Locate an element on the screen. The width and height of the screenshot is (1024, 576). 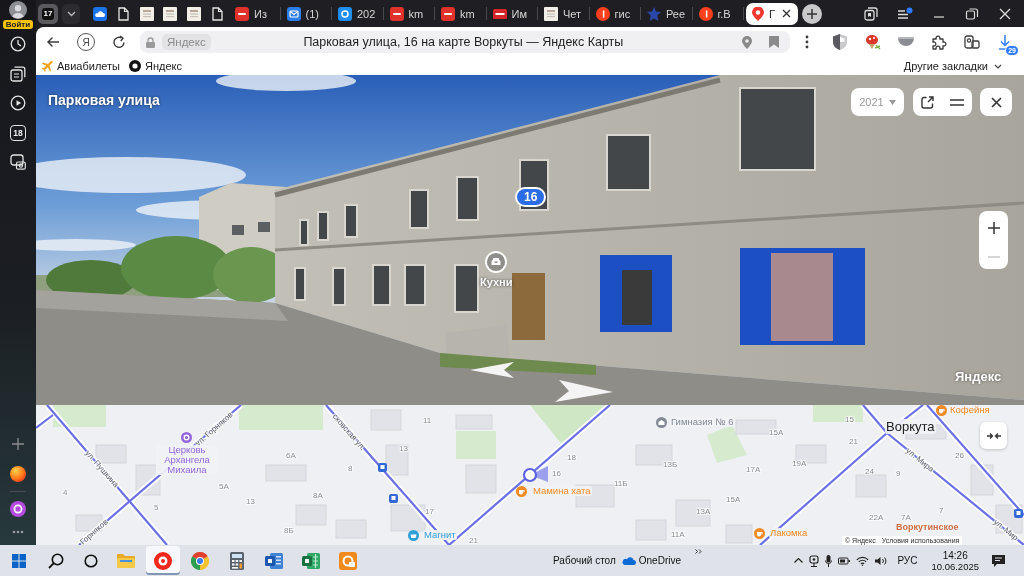
desktop-label: Рабочий стол is located at coordinates (584, 560).